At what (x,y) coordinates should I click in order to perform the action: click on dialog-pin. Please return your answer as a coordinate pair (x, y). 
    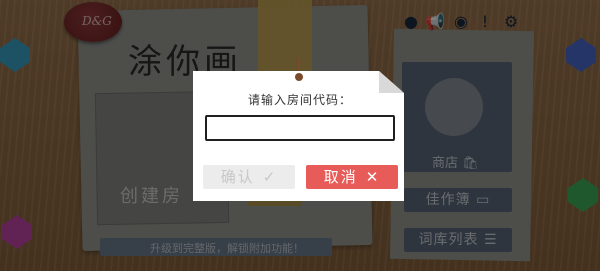
    Looking at the image, I should click on (299, 77).